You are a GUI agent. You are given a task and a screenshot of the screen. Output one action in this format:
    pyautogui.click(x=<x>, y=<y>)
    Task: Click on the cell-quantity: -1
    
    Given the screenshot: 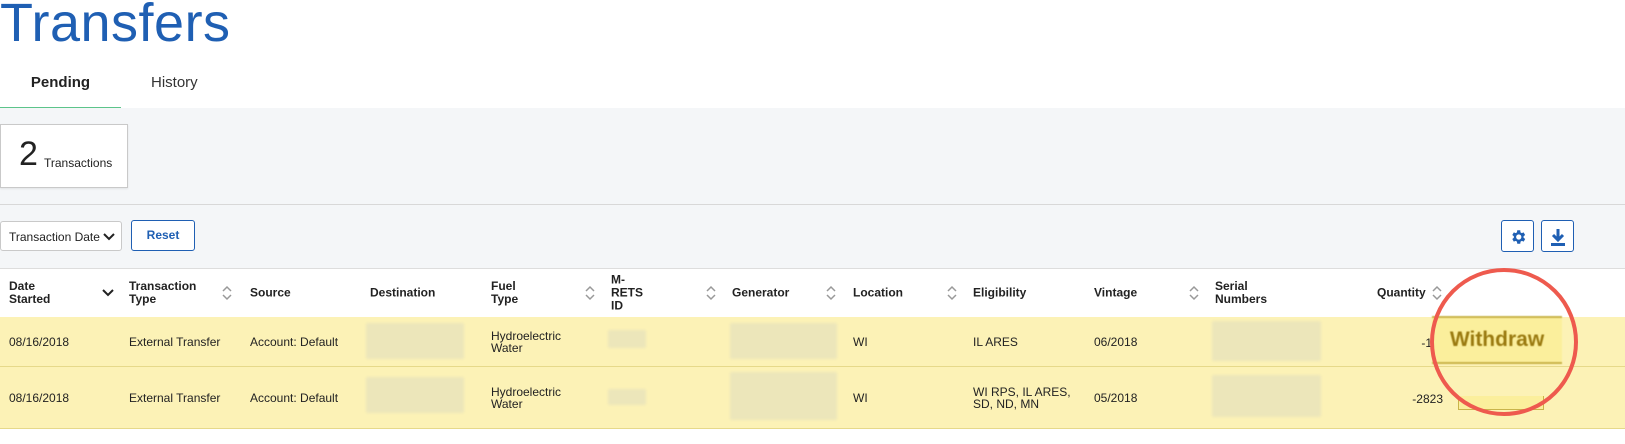 What is the action you would take?
    pyautogui.click(x=1426, y=343)
    